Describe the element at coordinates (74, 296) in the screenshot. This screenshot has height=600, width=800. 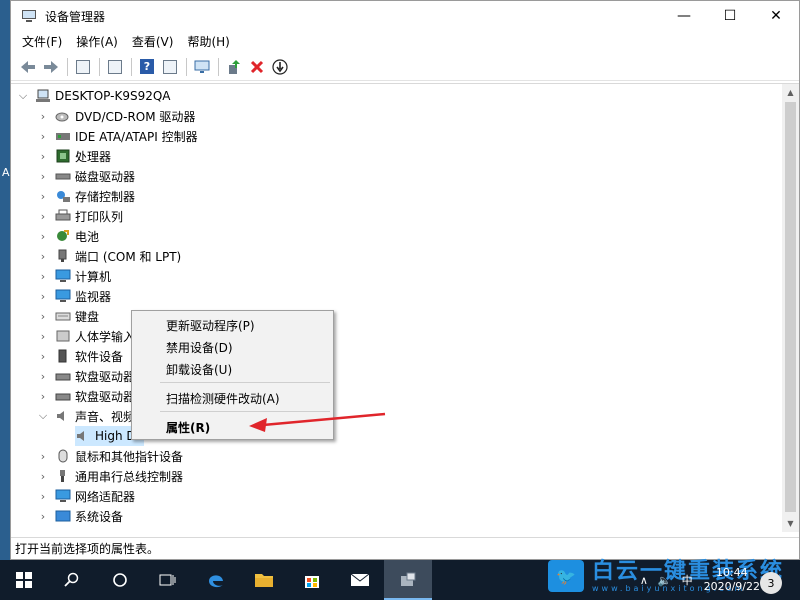
I see `tree-item: › 监视器` at that location.